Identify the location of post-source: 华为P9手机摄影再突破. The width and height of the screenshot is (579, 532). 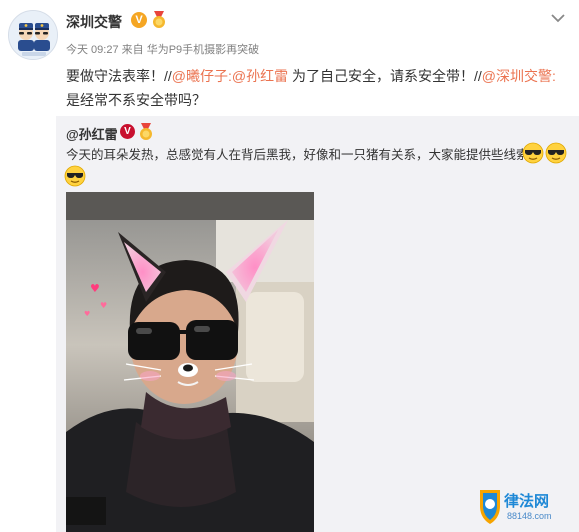
(203, 50).